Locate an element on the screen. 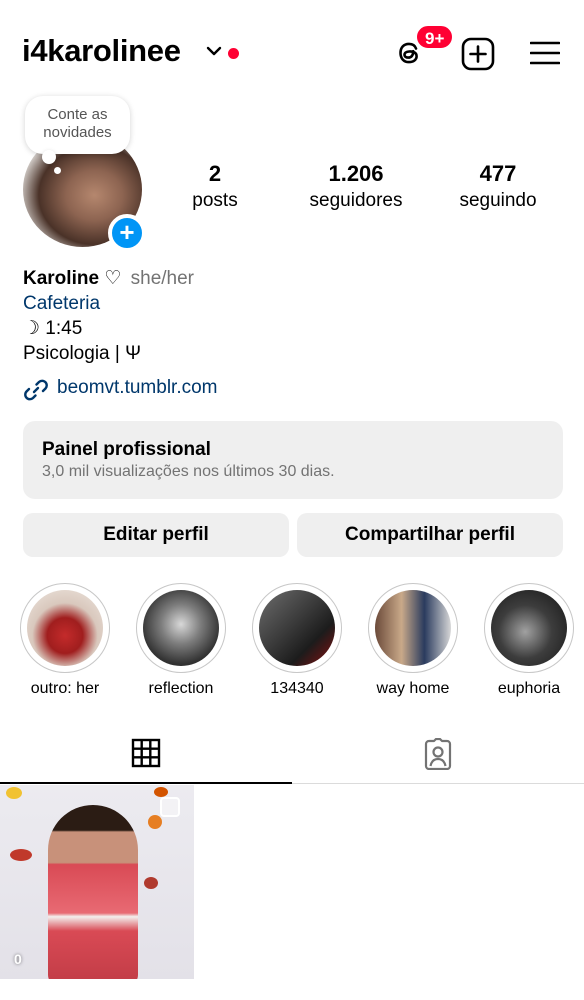 The height and width of the screenshot is (1000, 584). chevron-down-icon is located at coordinates (214, 51).